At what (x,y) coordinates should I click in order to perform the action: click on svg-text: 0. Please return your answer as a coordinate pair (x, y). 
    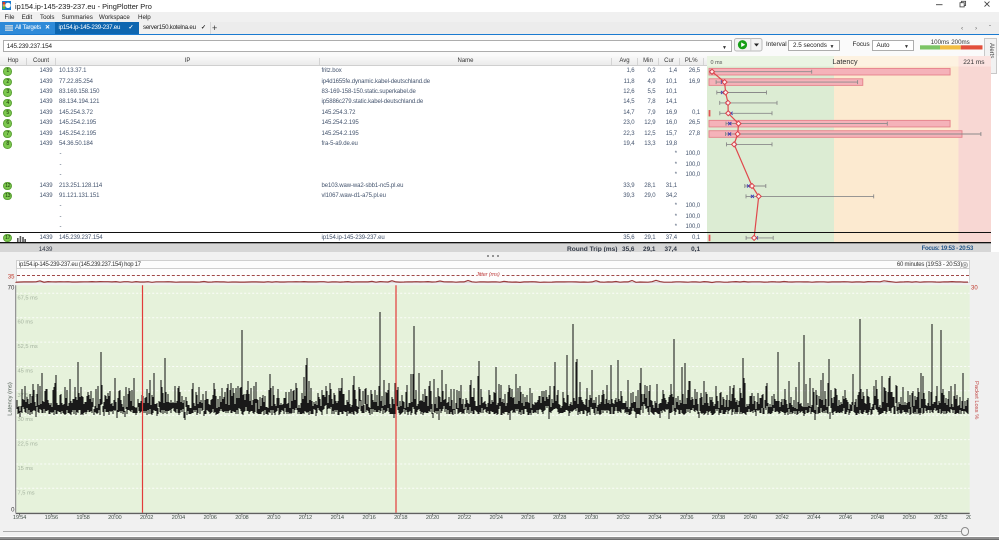
    Looking at the image, I should click on (13, 510).